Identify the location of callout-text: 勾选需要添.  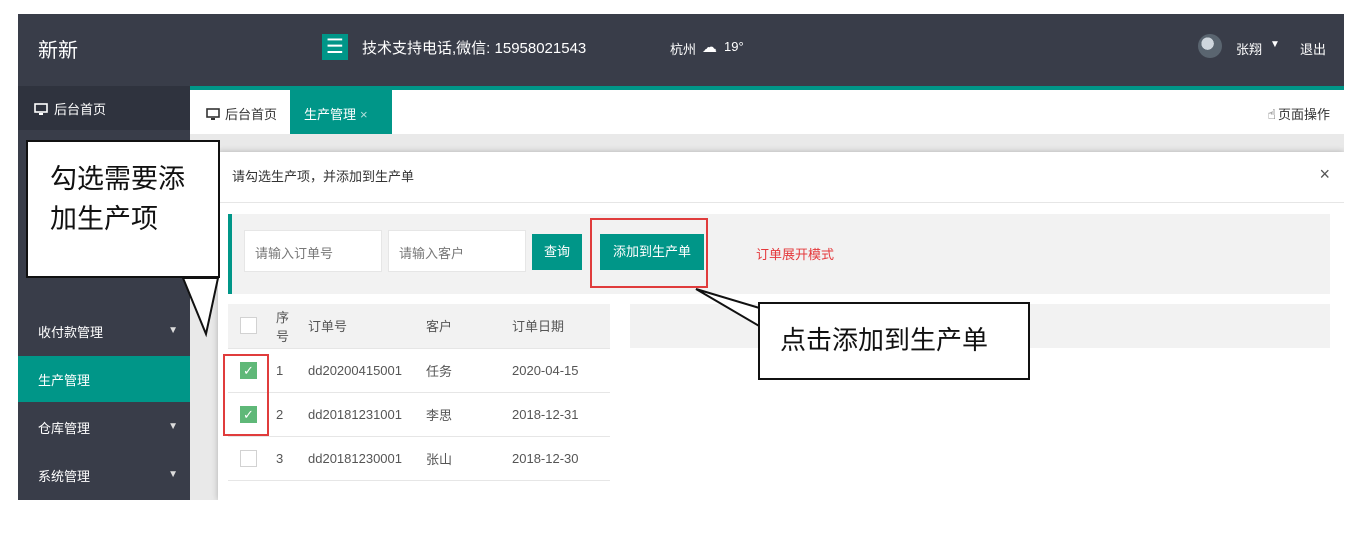
(117, 179).